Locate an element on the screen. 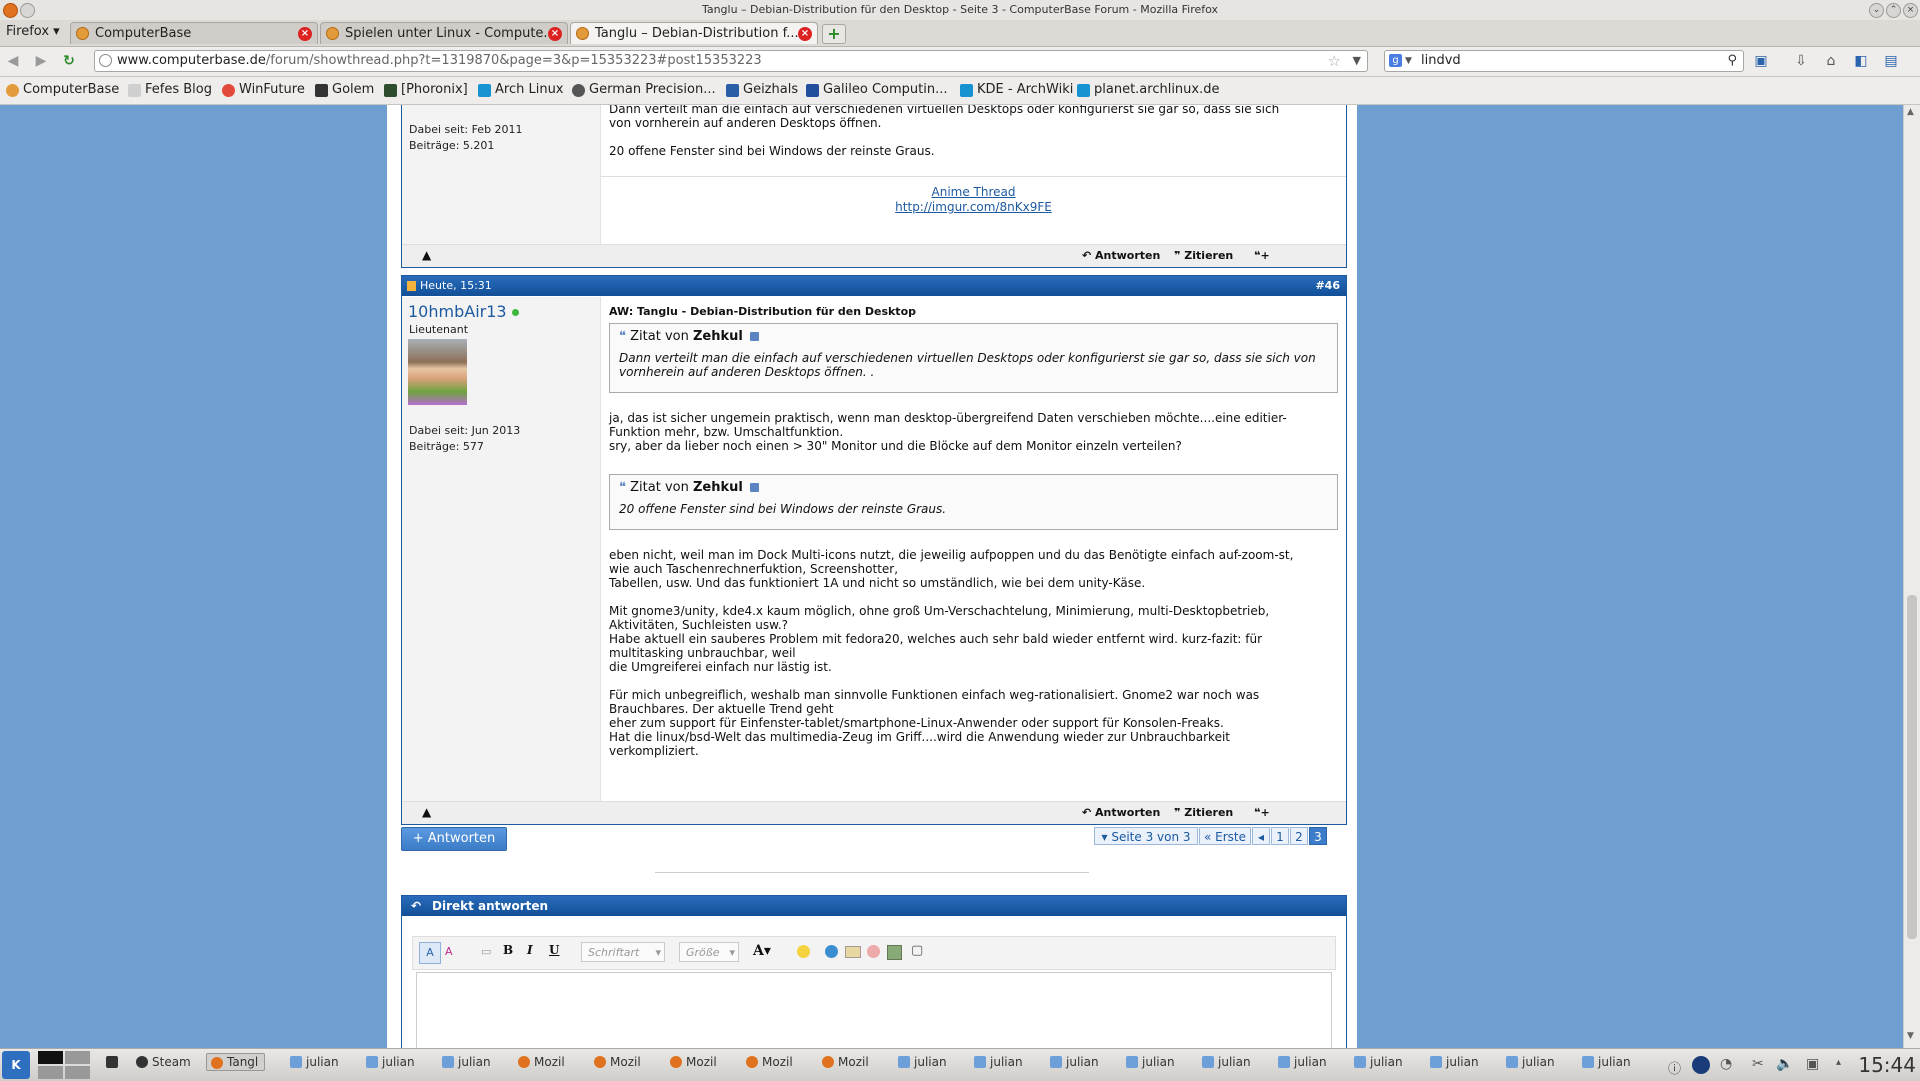  first-page-button: « Erste is located at coordinates (1225, 836).